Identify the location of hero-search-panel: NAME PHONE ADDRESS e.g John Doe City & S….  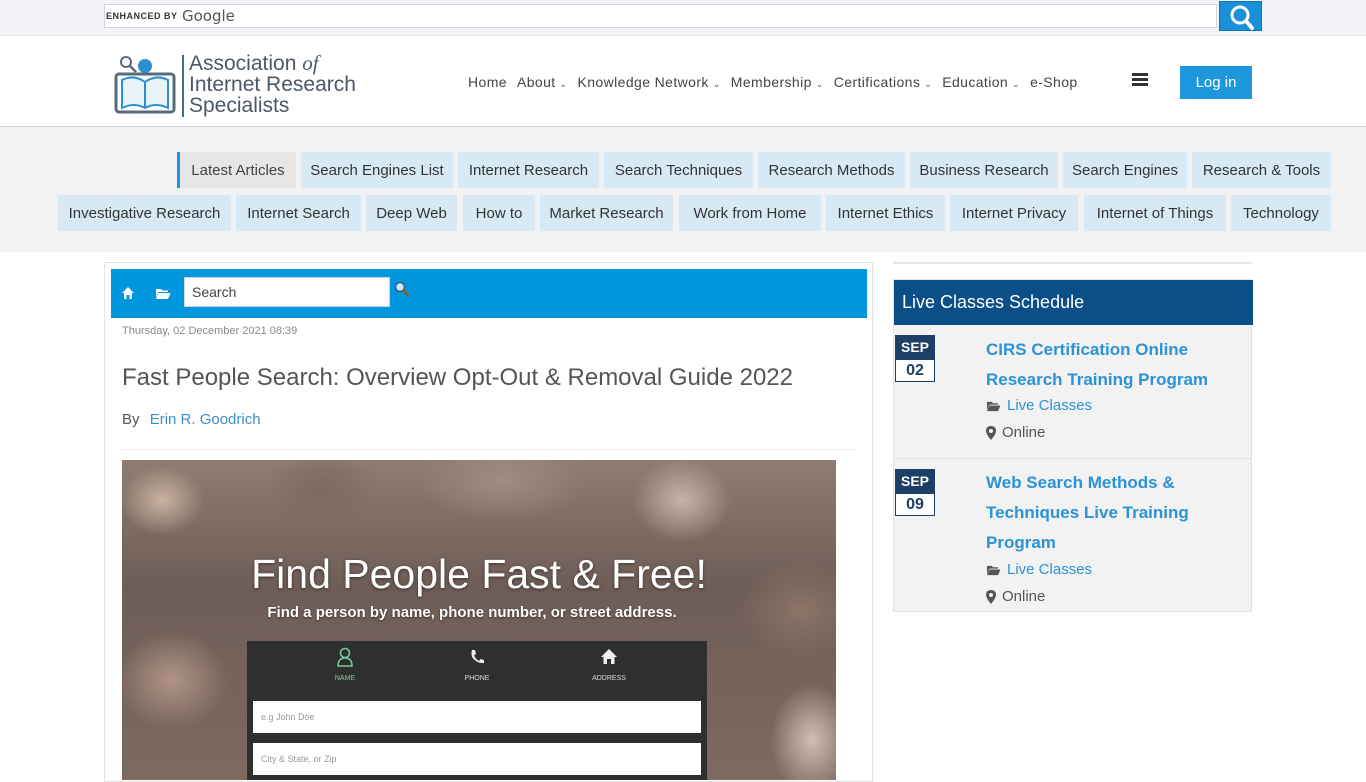
(477, 710).